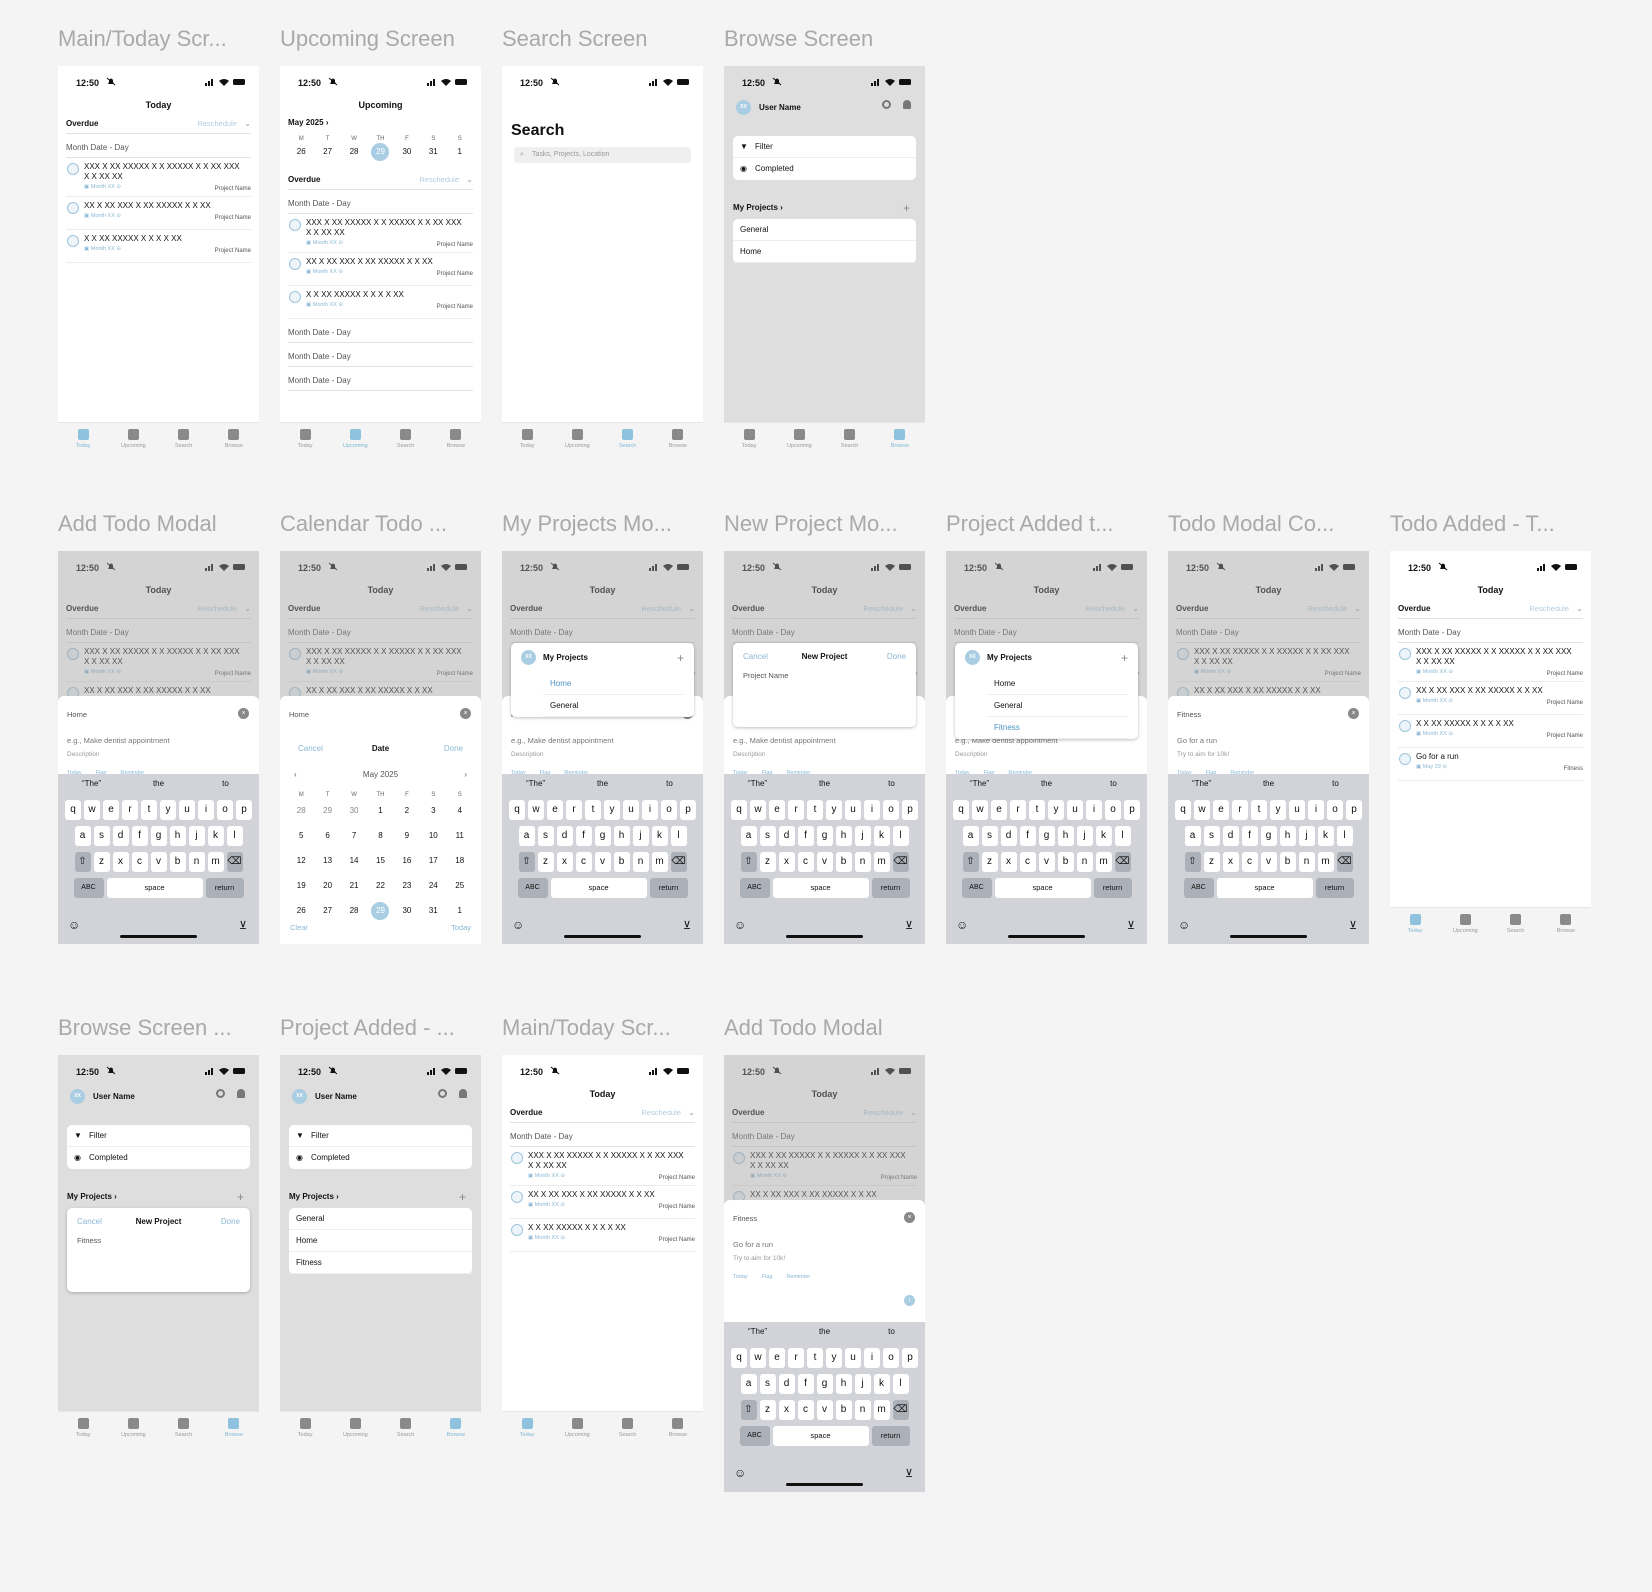 Image resolution: width=1652 pixels, height=1592 pixels. I want to click on close-icon: ×, so click(465, 713).